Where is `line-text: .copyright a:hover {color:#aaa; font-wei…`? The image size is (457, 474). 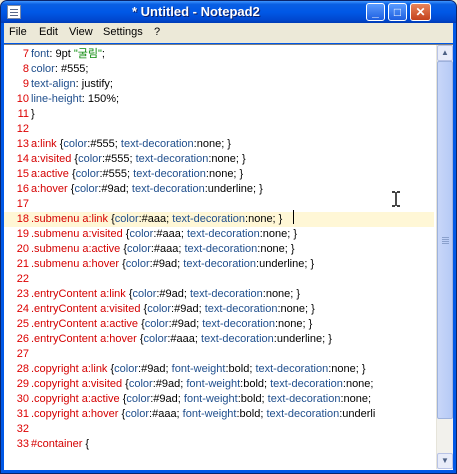 line-text: .copyright a:hover {color:#aaa; font-wei… is located at coordinates (203, 414).